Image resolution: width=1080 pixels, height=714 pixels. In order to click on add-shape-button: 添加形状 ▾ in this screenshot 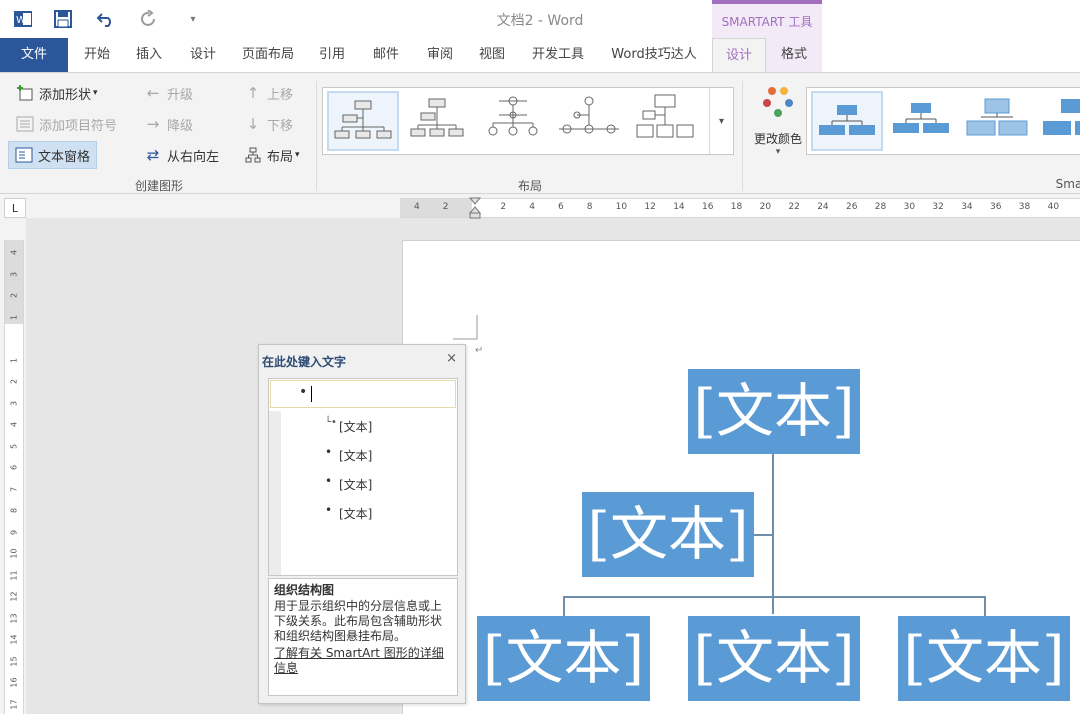, I will do `click(57, 93)`.